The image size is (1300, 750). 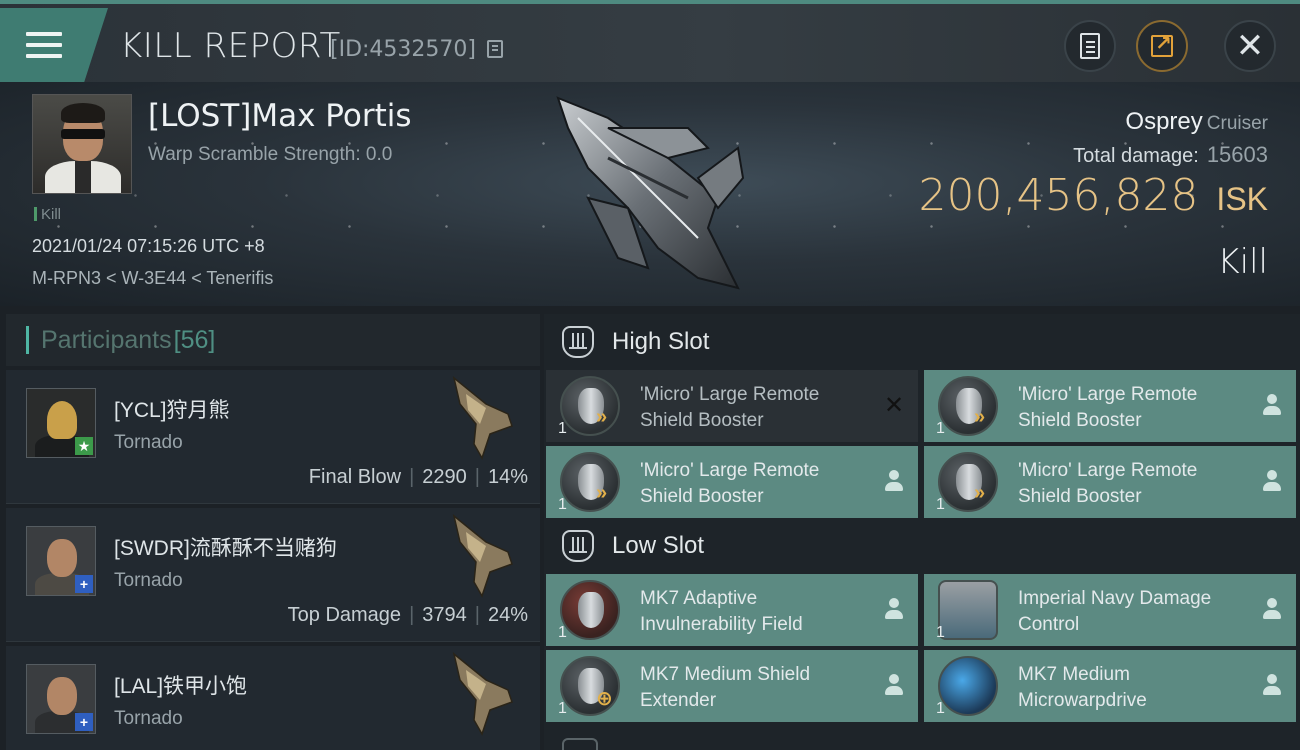 I want to click on share-button, so click(x=1162, y=46).